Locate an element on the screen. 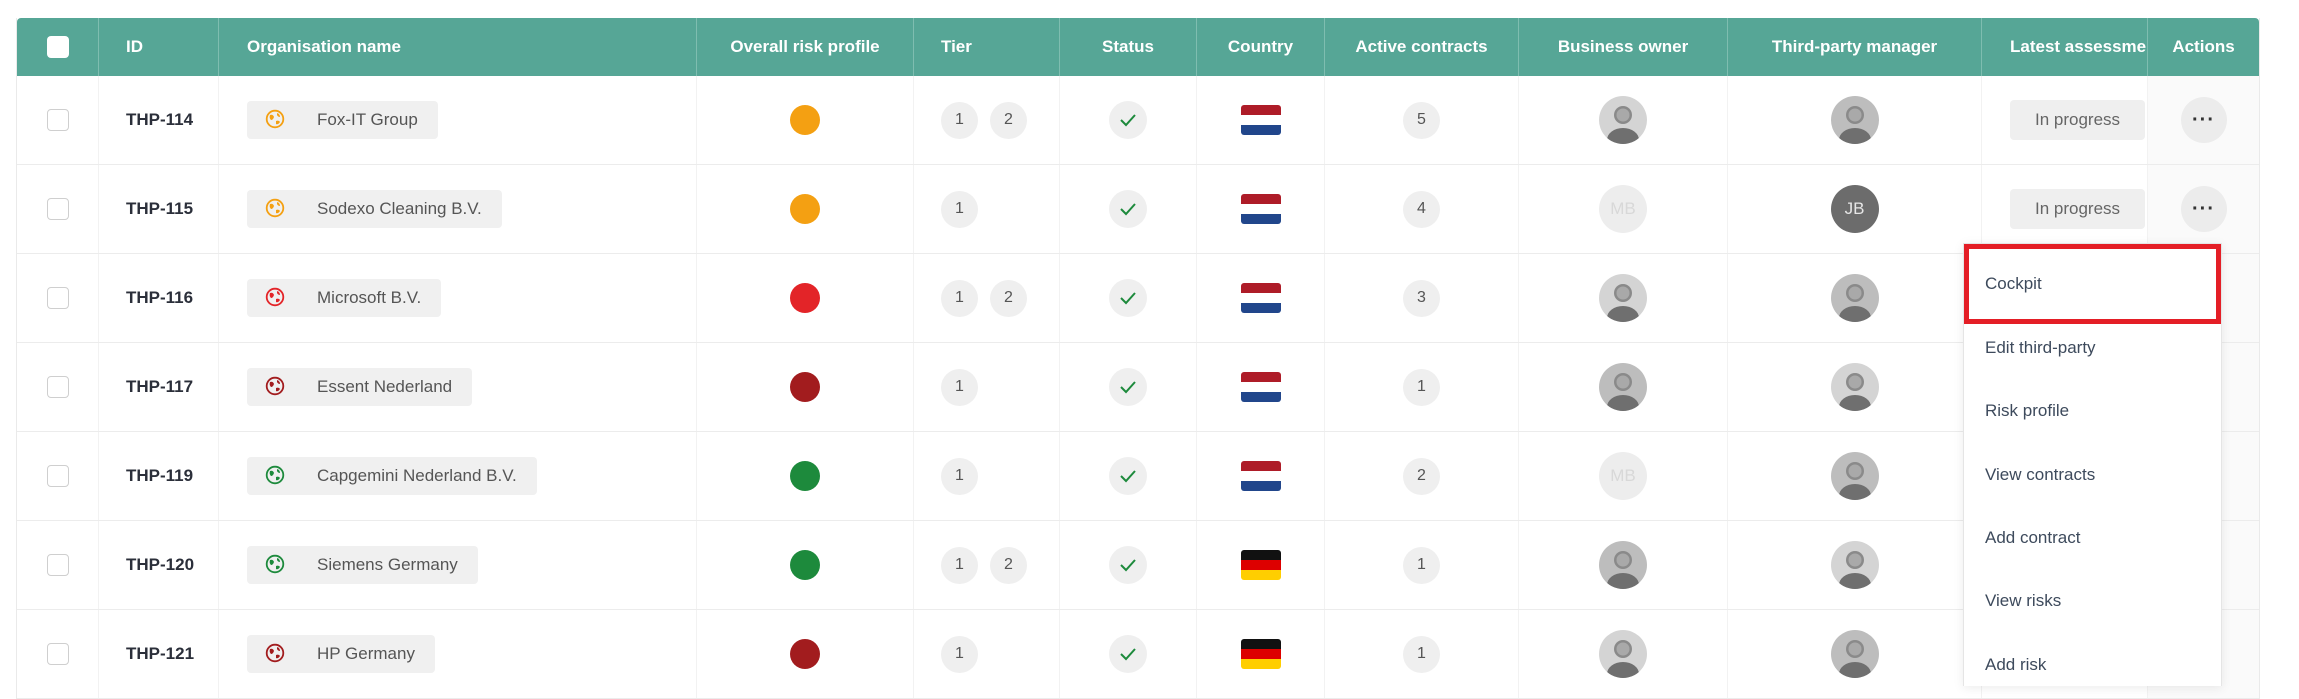 This screenshot has height=699, width=2299. header-tier: Tier is located at coordinates (987, 47).